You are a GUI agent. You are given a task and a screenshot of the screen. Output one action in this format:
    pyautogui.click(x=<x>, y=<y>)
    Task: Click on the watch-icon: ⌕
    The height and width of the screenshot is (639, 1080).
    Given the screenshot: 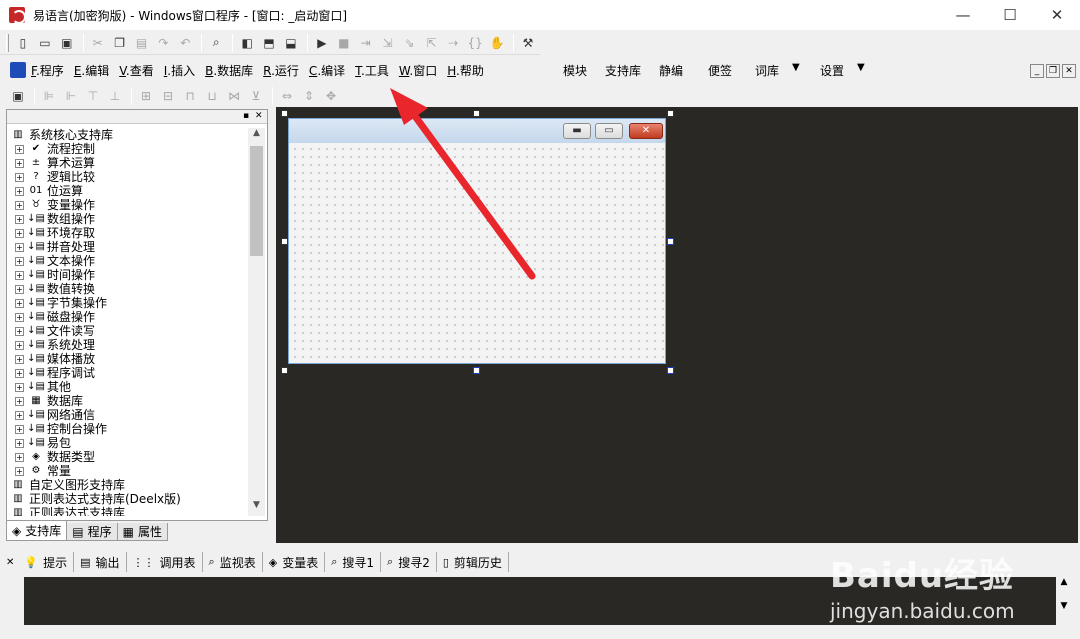 What is the action you would take?
    pyautogui.click(x=211, y=561)
    